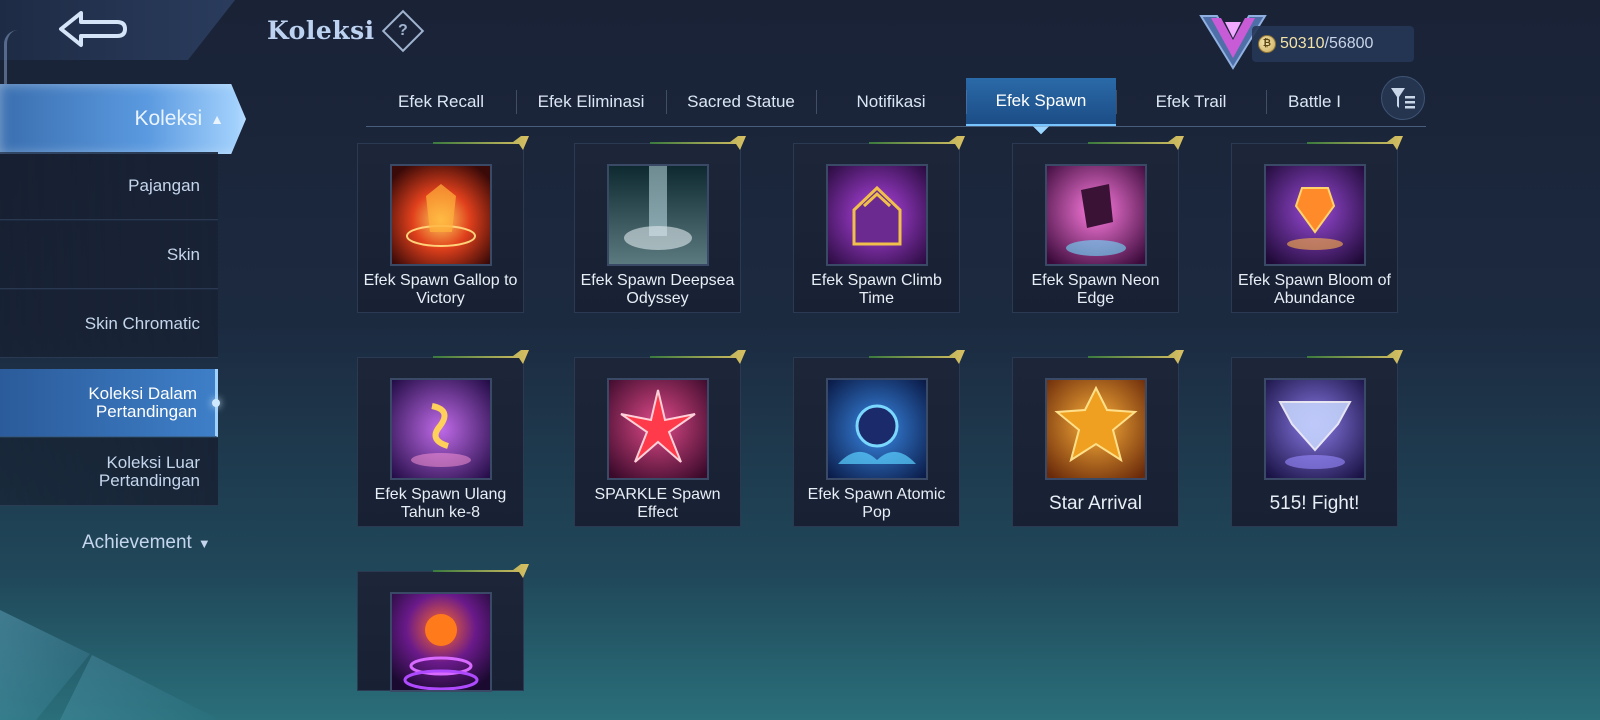 The image size is (1600, 720). I want to click on tab-efek-spawn: Efek Spawn, so click(1041, 102).